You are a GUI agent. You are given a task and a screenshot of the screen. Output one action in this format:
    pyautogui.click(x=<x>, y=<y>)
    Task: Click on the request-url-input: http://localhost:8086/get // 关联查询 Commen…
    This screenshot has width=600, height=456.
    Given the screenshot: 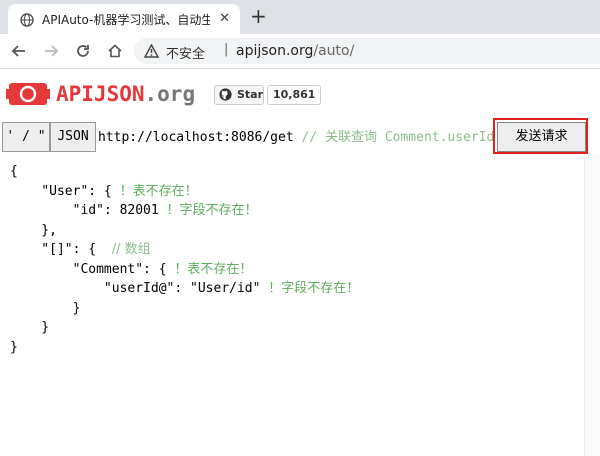 What is the action you would take?
    pyautogui.click(x=296, y=135)
    